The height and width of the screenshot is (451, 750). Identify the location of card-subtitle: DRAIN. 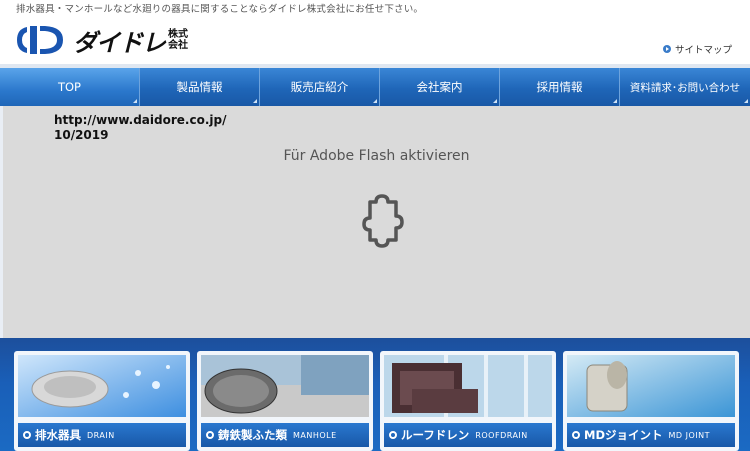
(101, 435).